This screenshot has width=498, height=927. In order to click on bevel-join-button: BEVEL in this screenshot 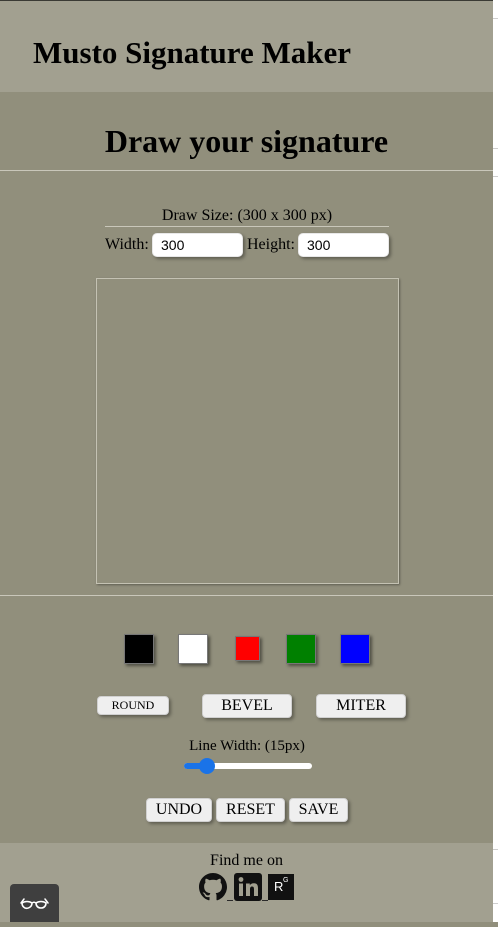, I will do `click(247, 706)`.